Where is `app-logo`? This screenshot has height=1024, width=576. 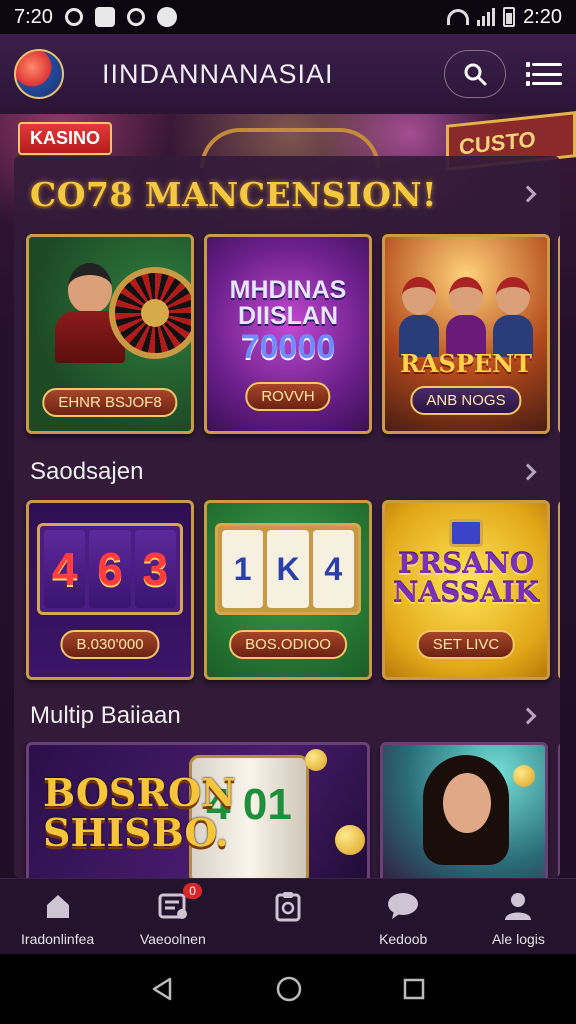
app-logo is located at coordinates (39, 74).